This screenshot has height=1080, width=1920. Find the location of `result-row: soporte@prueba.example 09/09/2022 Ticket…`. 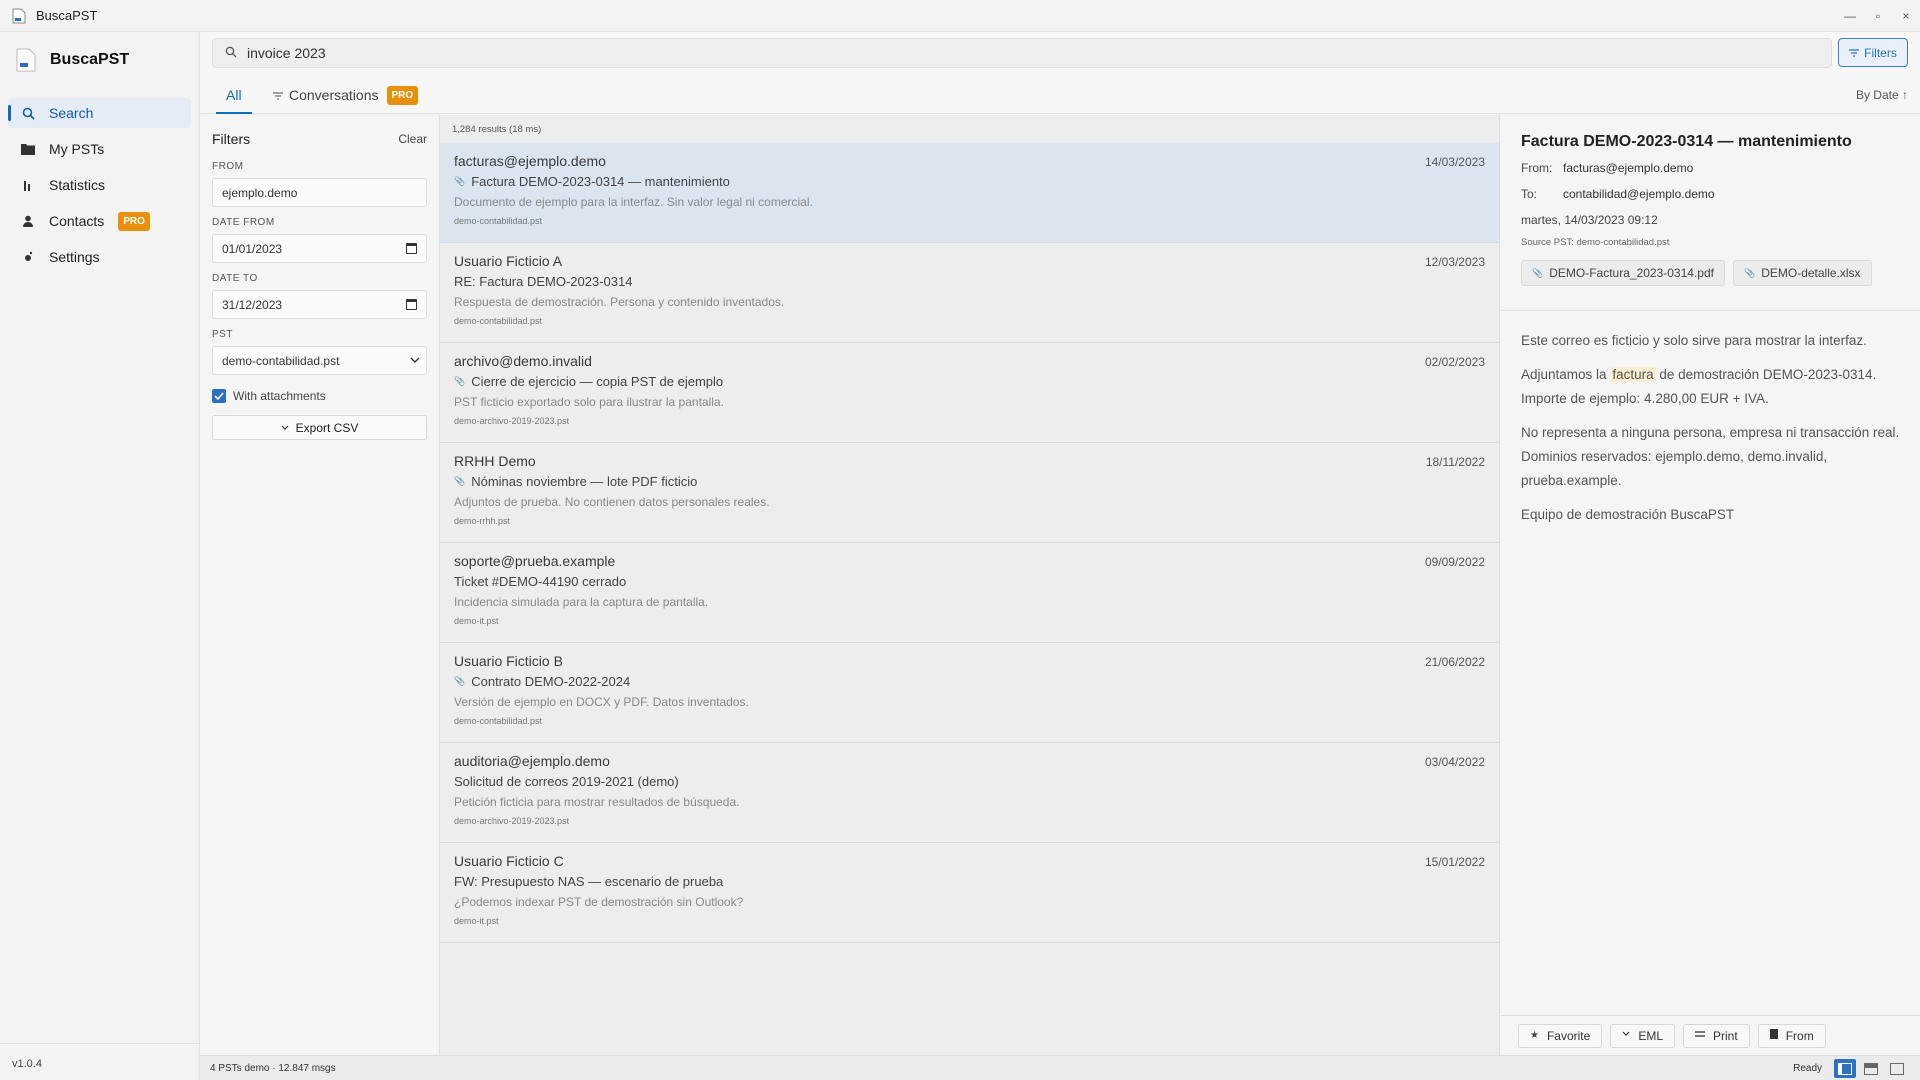

result-row: soporte@prueba.example 09/09/2022 Ticket… is located at coordinates (969, 593).